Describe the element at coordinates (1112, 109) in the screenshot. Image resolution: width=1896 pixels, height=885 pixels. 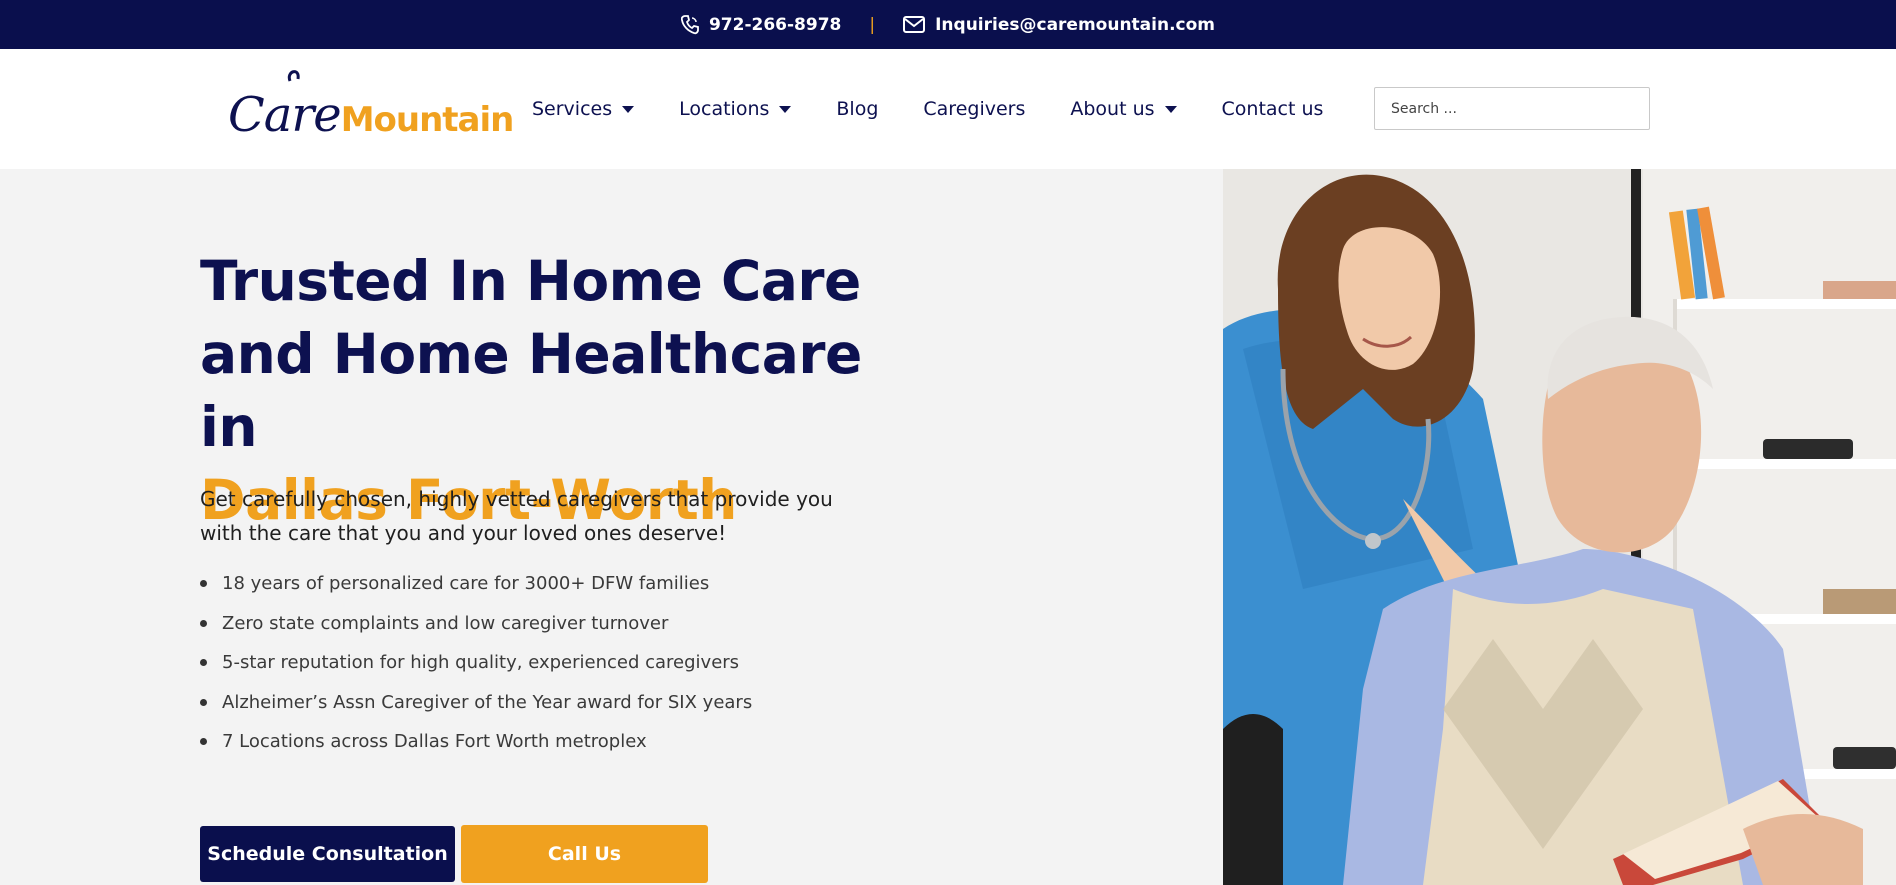
I see `nav-label: About us` at that location.